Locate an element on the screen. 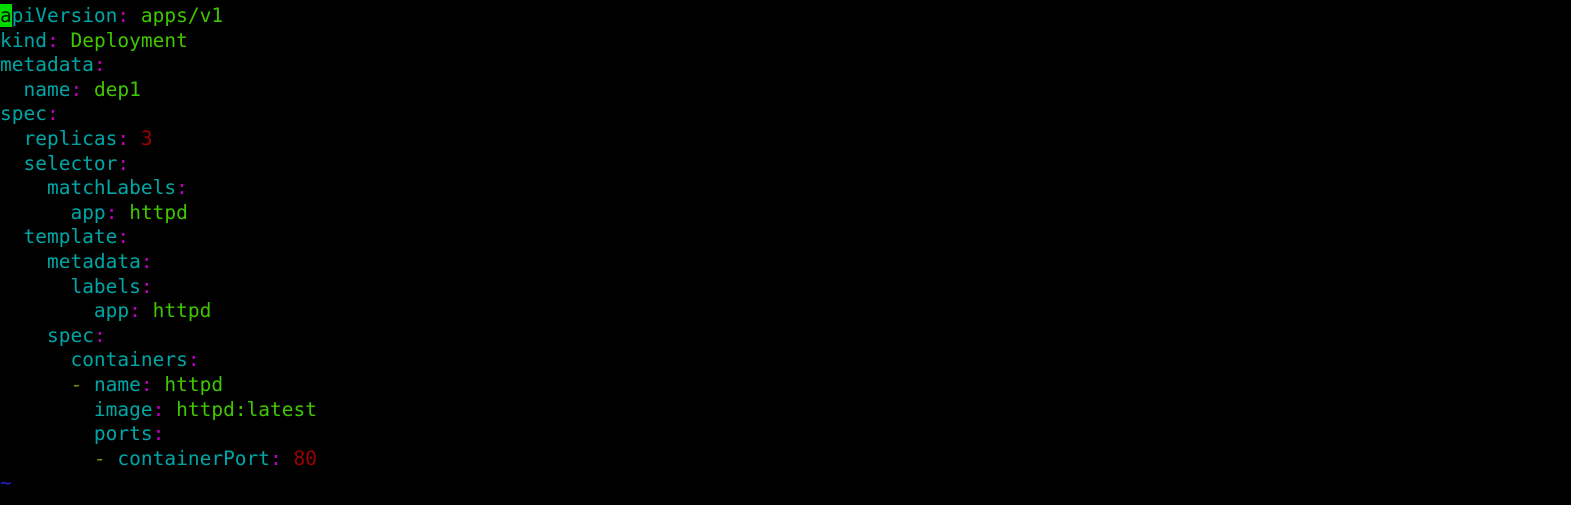  yaml-key: kind is located at coordinates (23, 40).